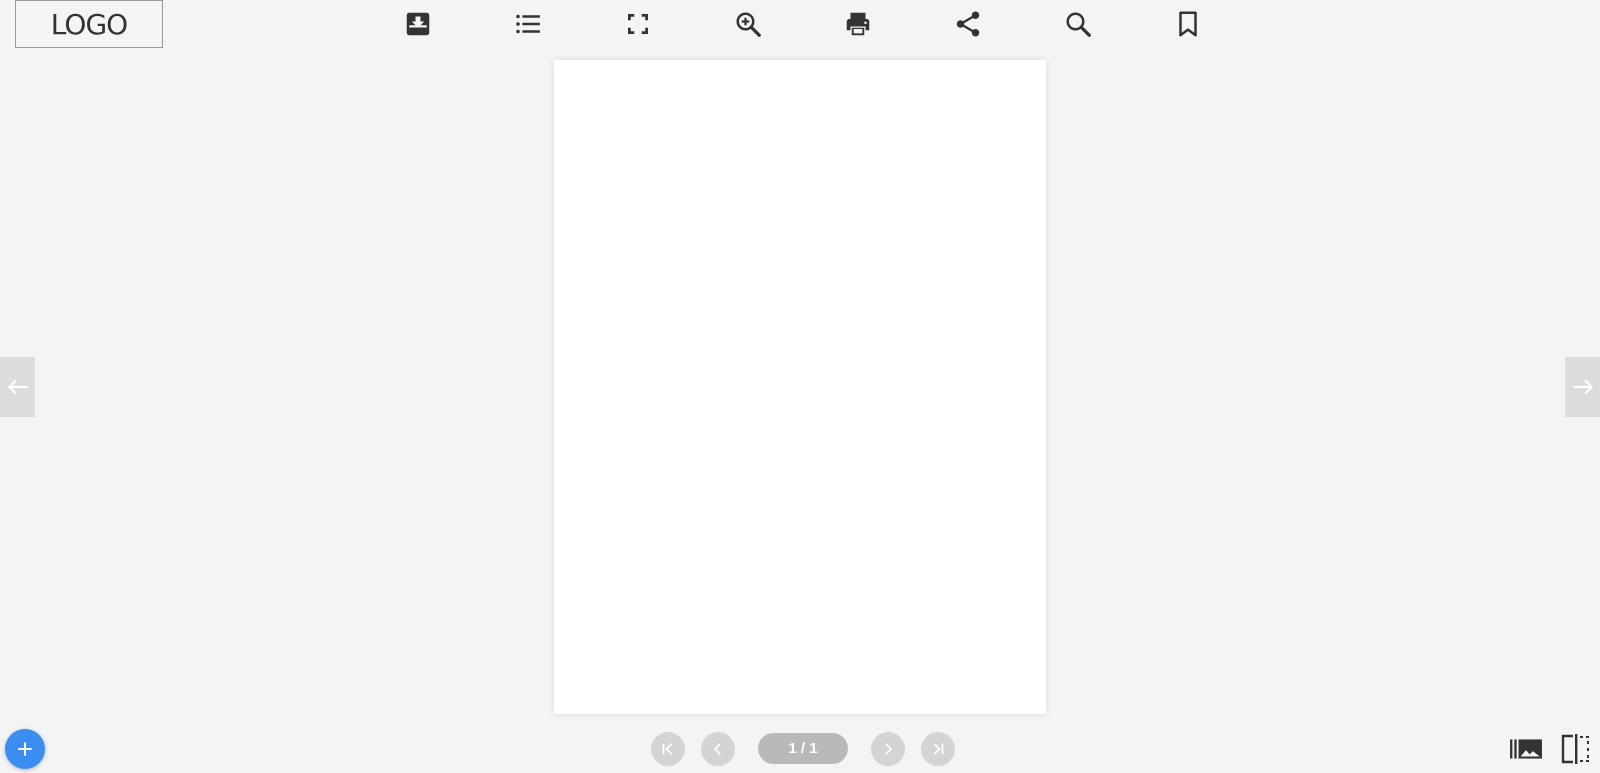 The image size is (1600, 773). I want to click on bookmark-button, so click(1188, 24).